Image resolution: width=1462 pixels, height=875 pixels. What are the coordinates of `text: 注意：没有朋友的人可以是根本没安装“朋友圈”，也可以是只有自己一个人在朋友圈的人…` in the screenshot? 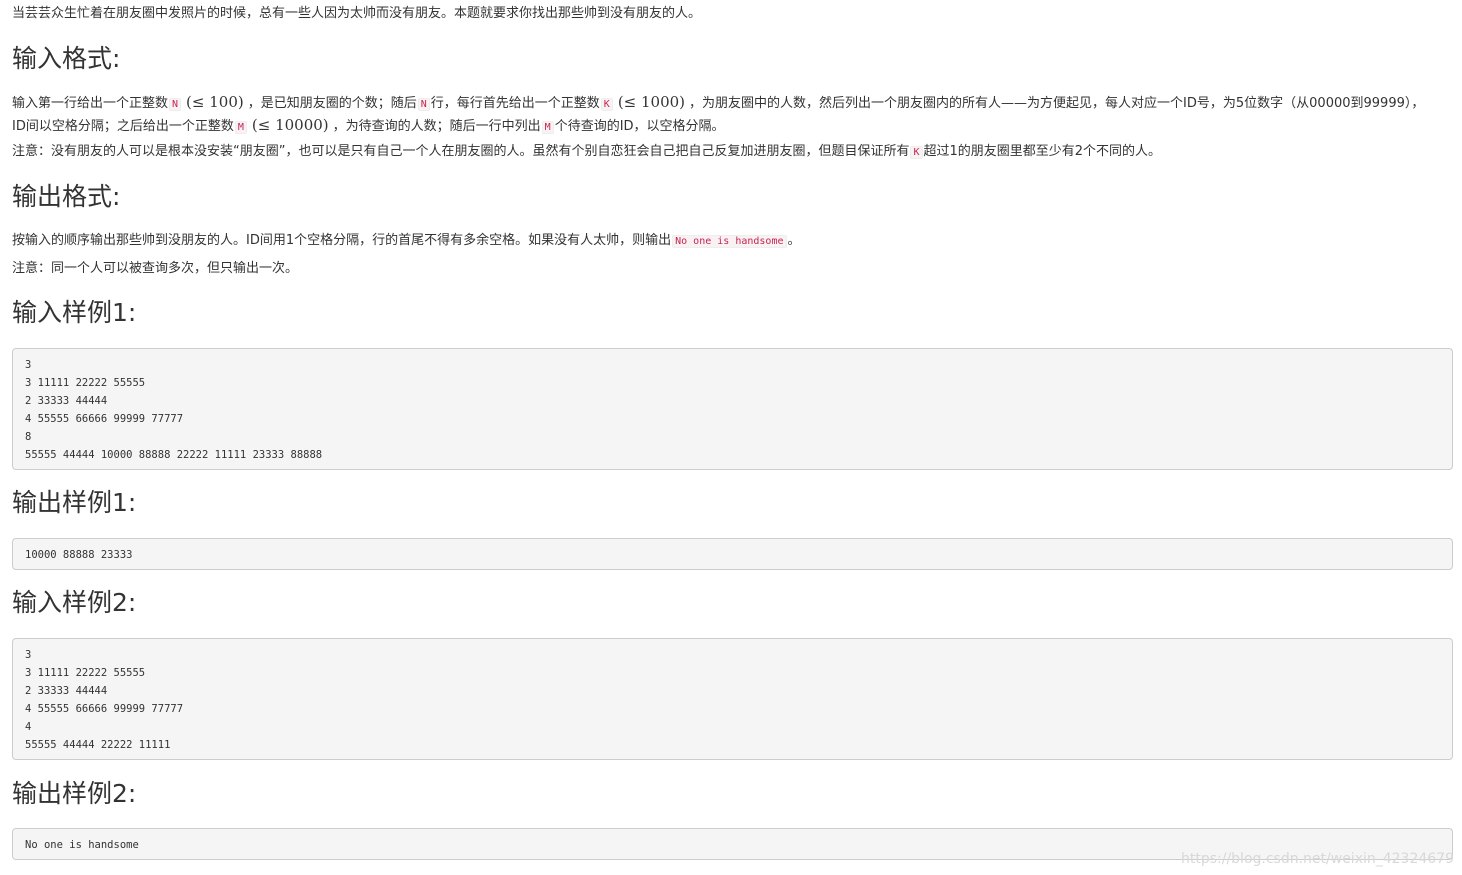 It's located at (461, 151).